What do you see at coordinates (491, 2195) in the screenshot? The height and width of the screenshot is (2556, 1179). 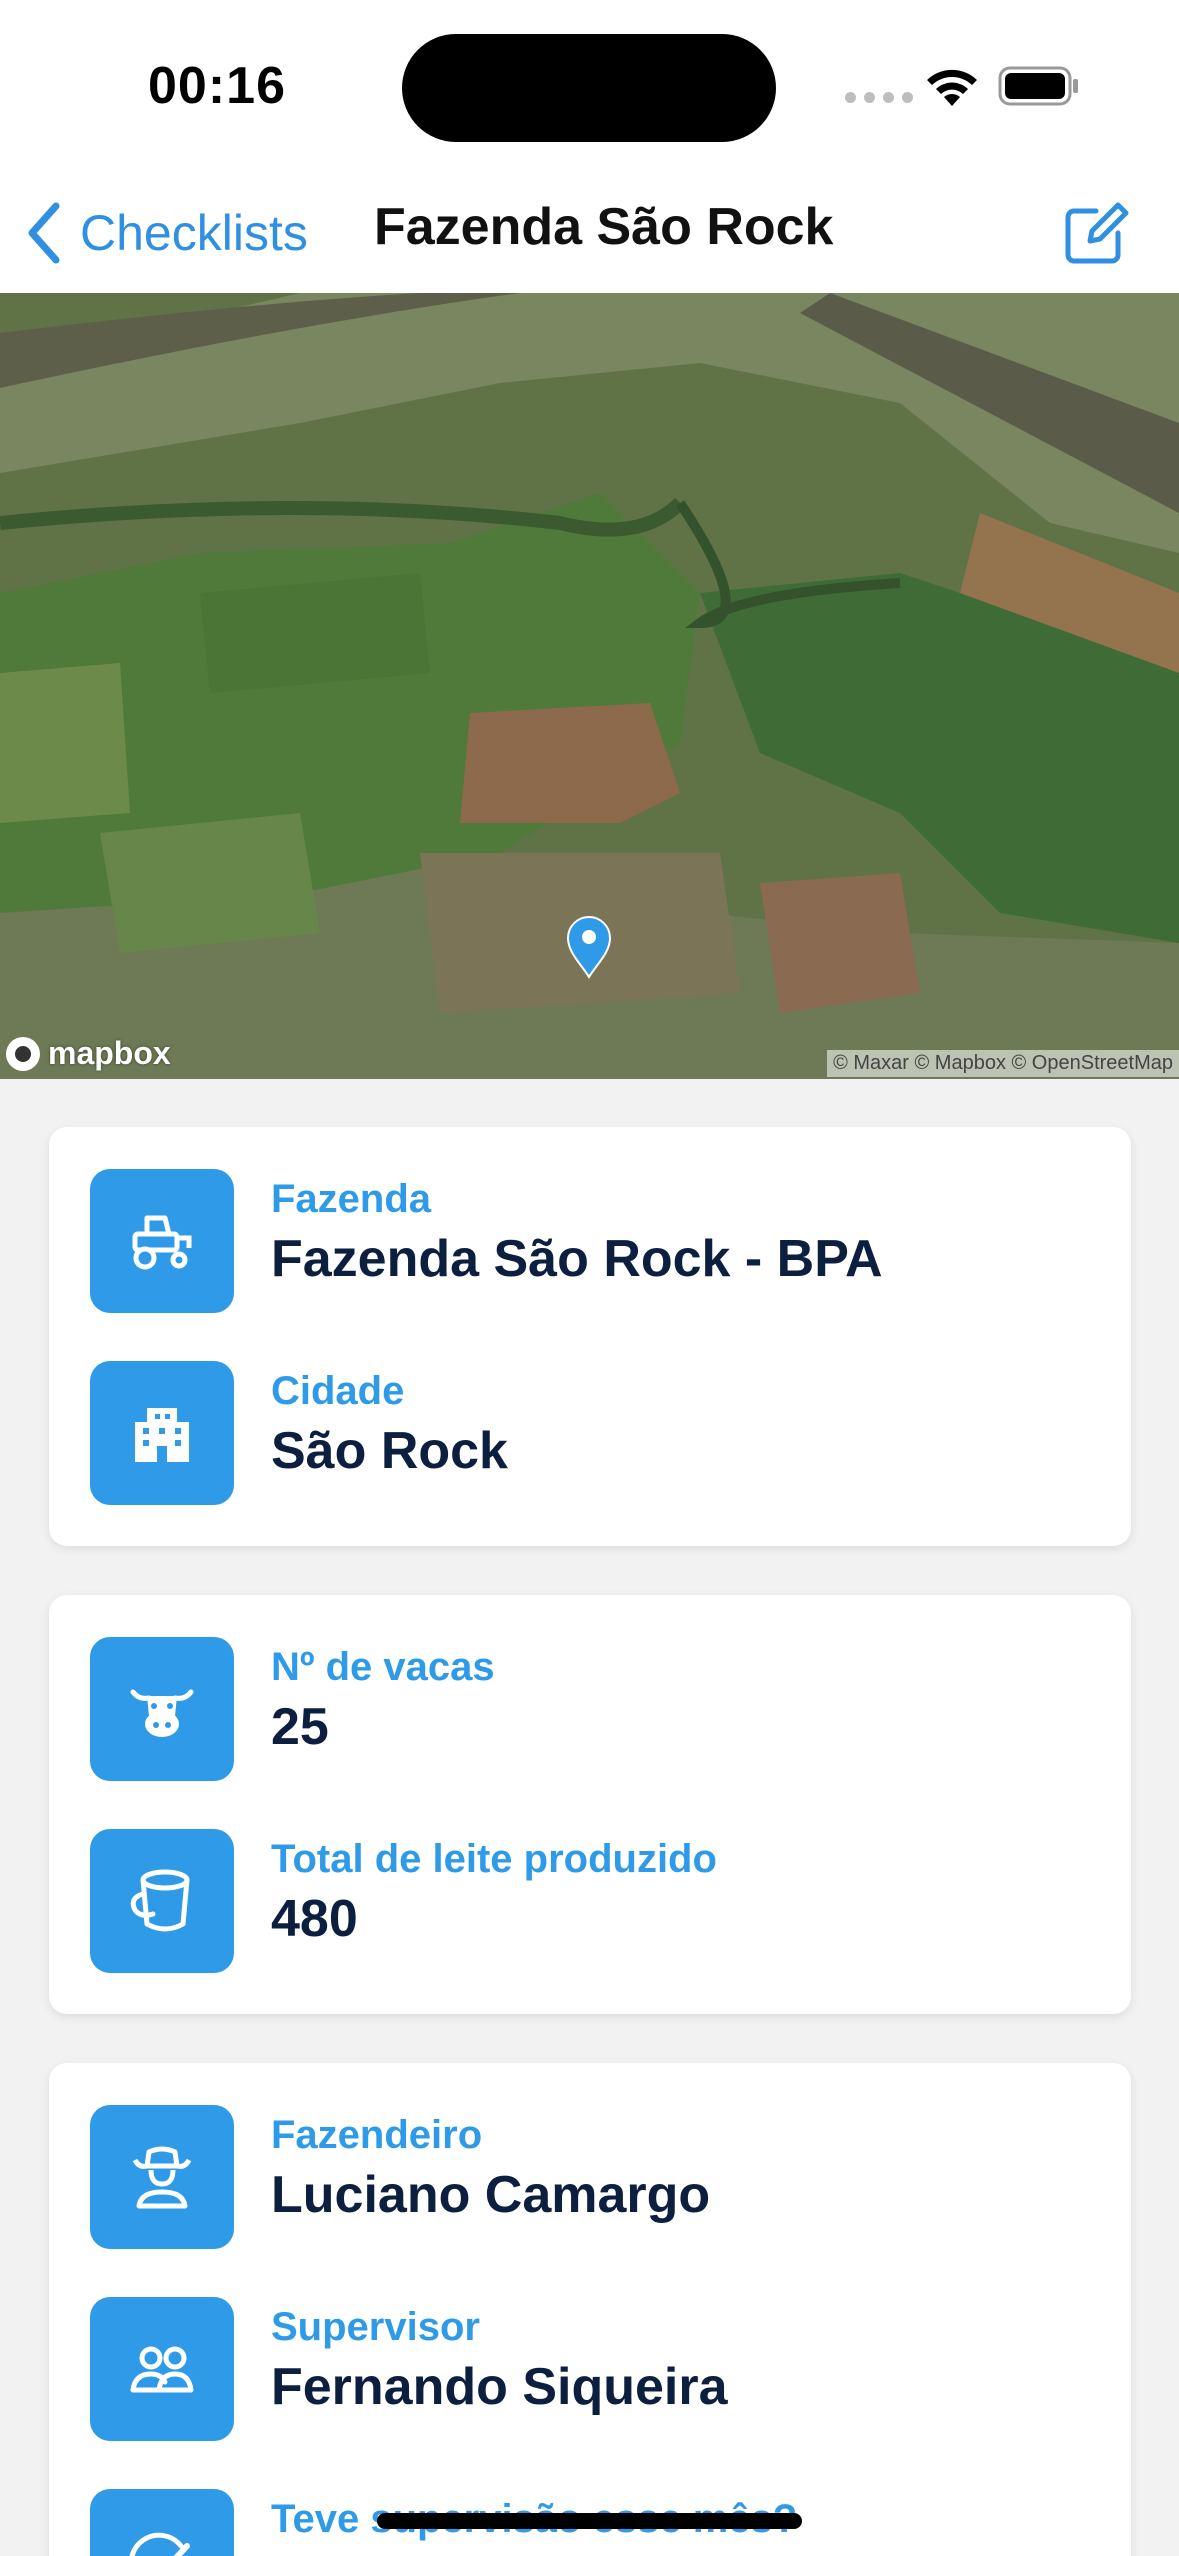 I see `farmer-value: Luciano Camargo` at bounding box center [491, 2195].